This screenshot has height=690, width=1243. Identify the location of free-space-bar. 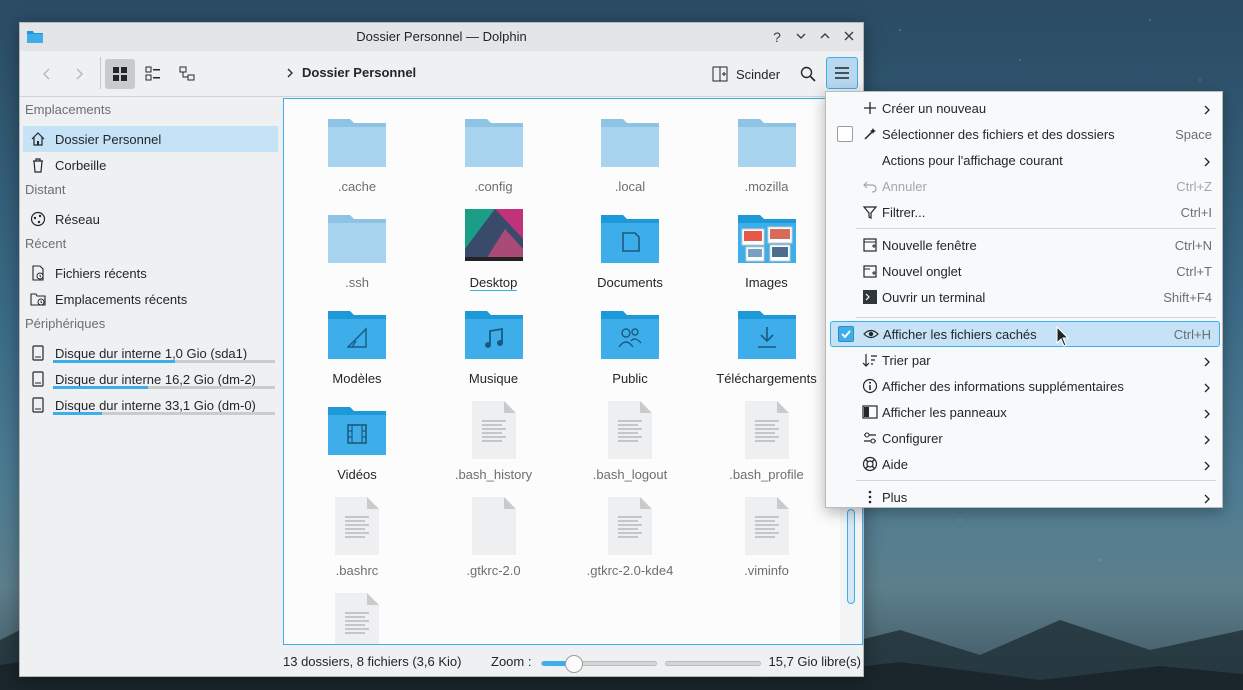
(713, 663).